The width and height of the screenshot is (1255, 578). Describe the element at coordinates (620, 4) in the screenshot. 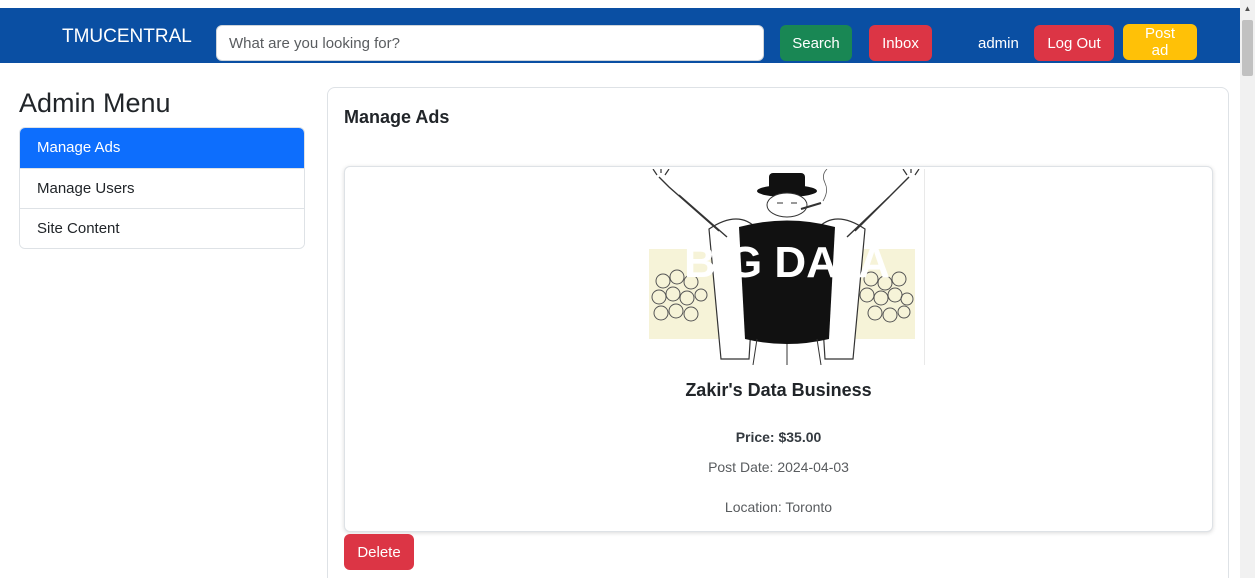

I see `top-strip` at that location.